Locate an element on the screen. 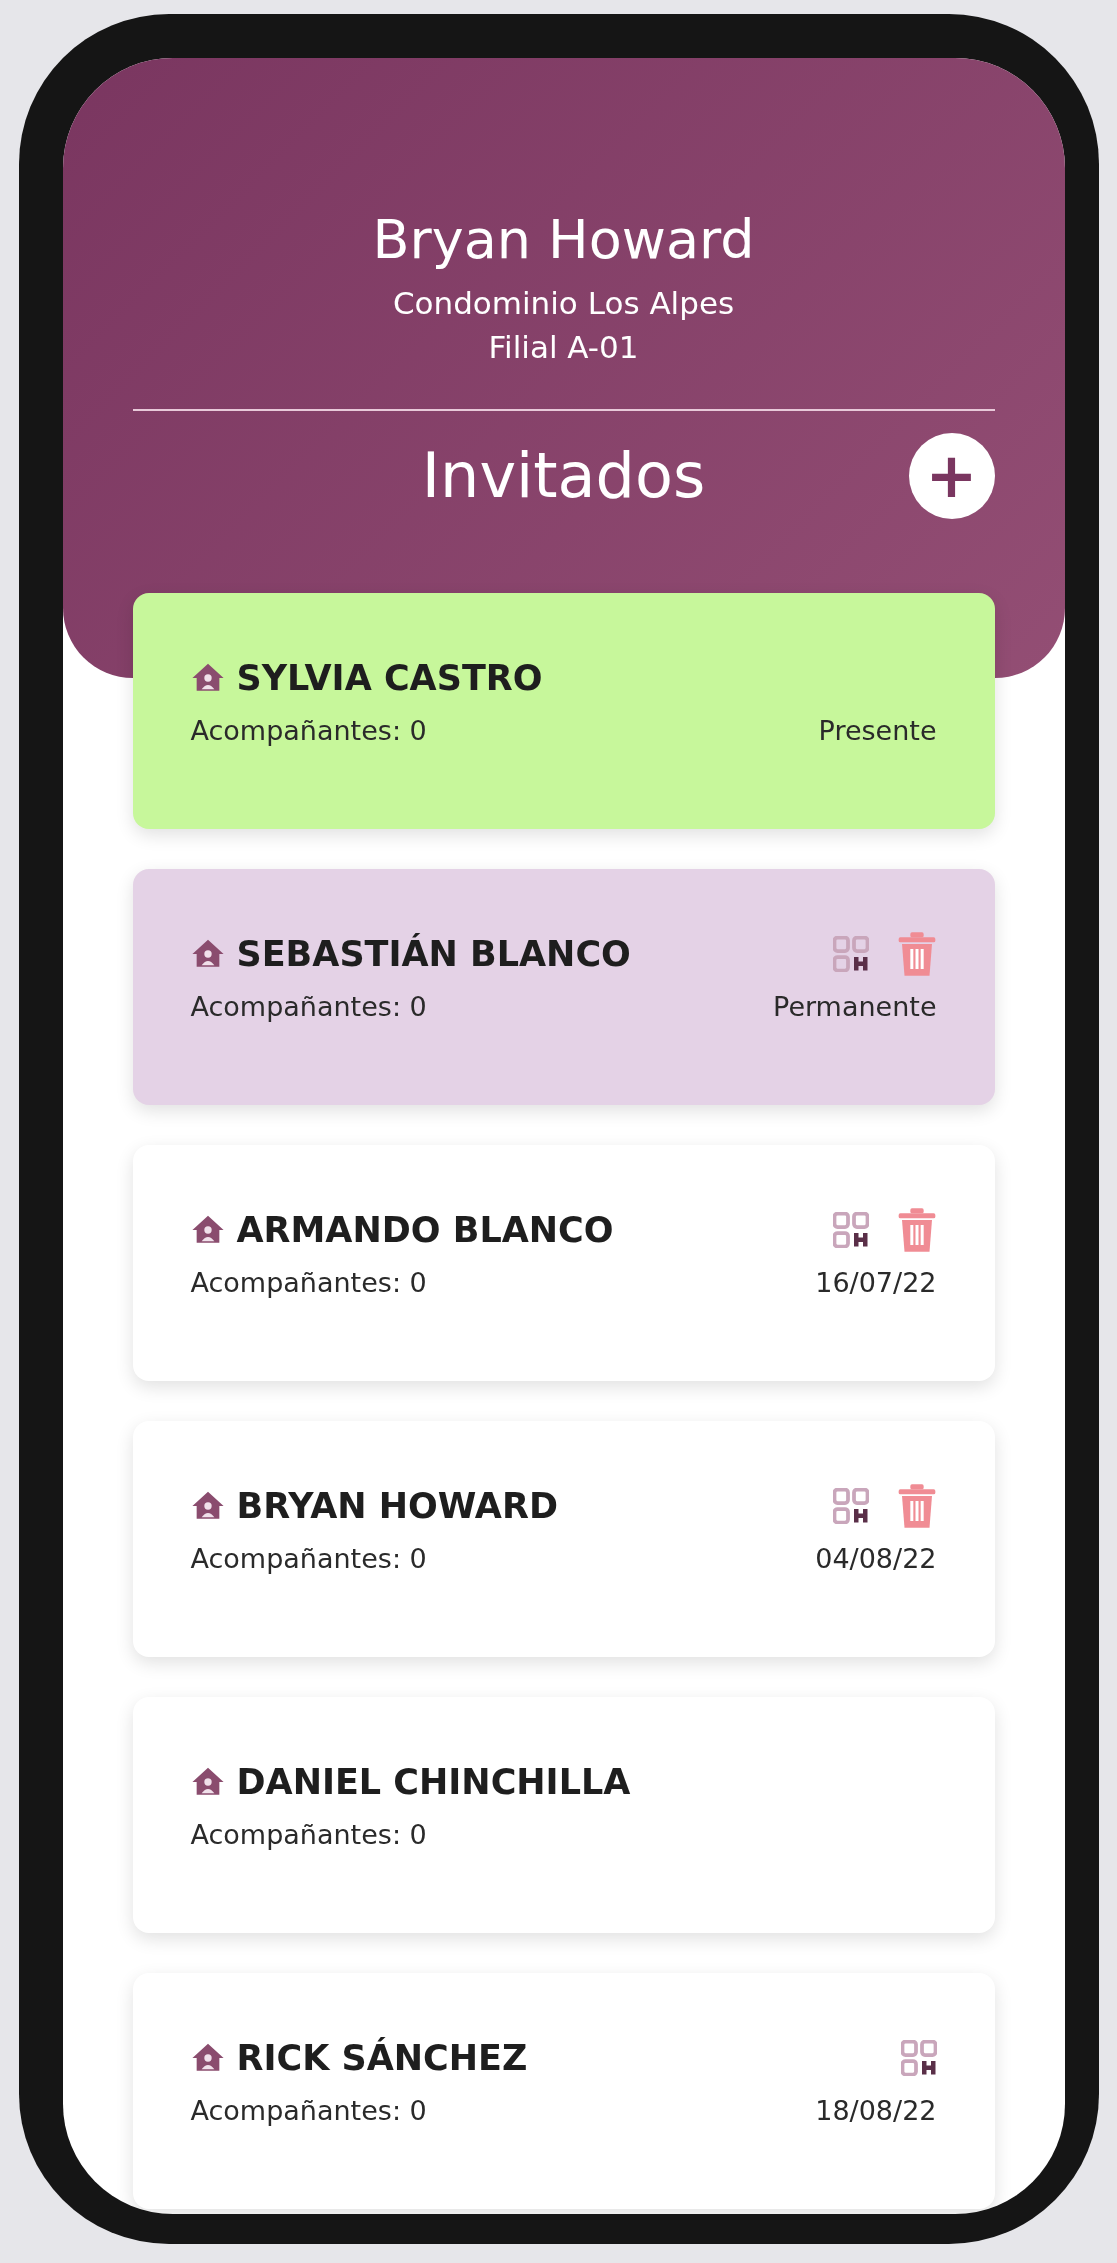 The height and width of the screenshot is (2263, 1117). guest-card: BRYAN HOWARD Acompañantes: 0 04/08/22 is located at coordinates (563, 1539).